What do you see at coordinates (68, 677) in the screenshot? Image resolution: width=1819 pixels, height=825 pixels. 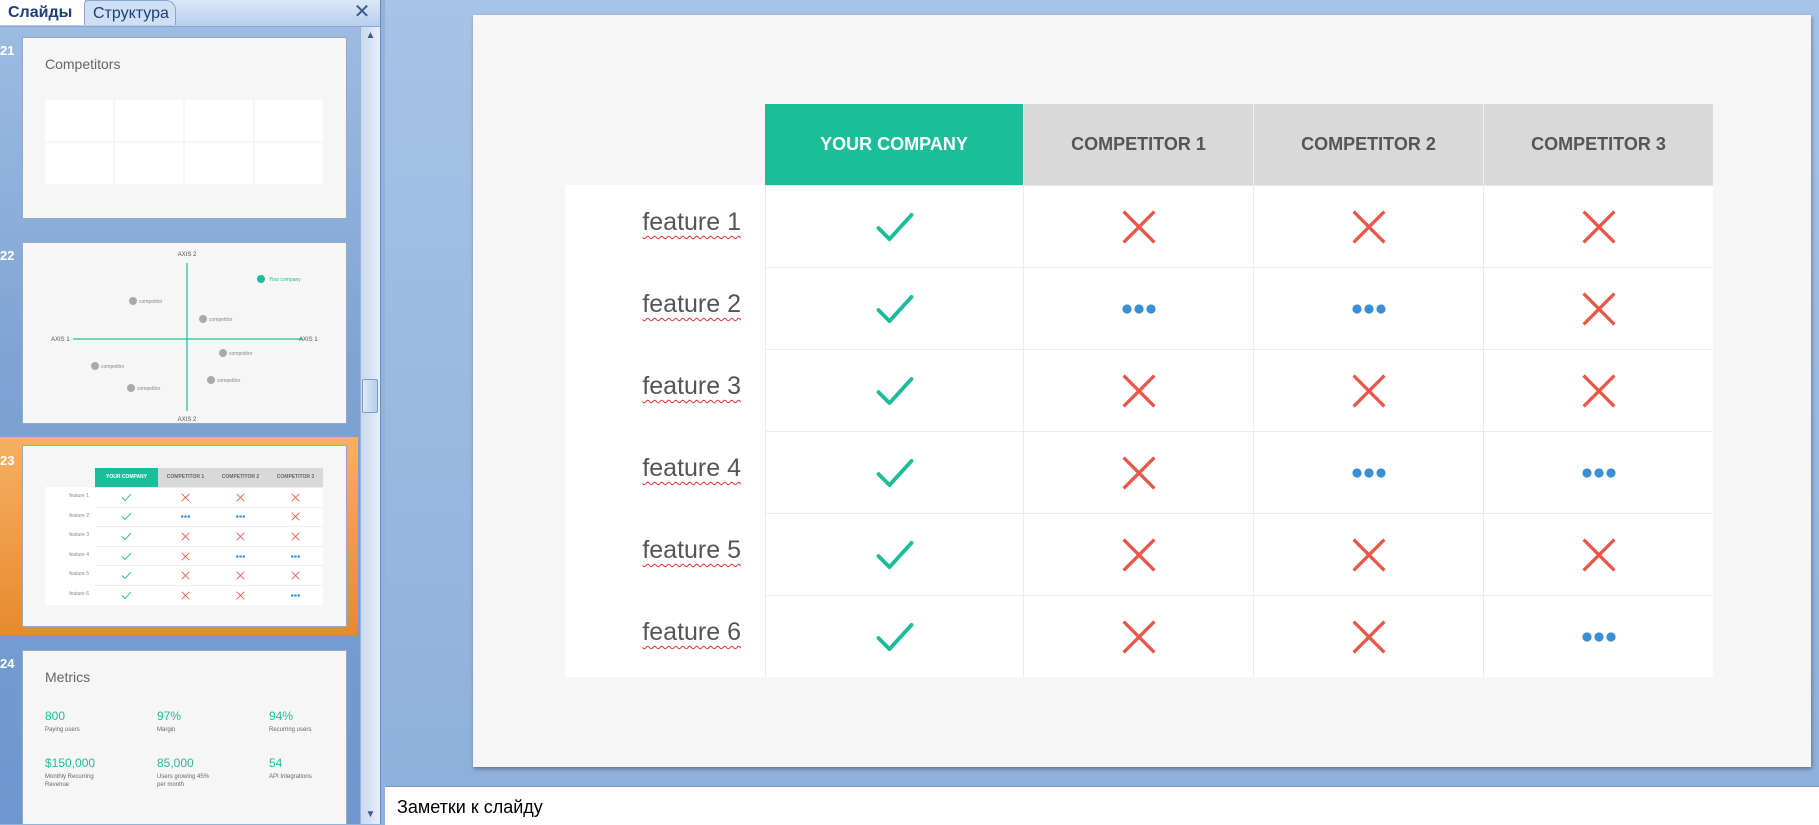 I see `thumbnail-title: Metrics` at bounding box center [68, 677].